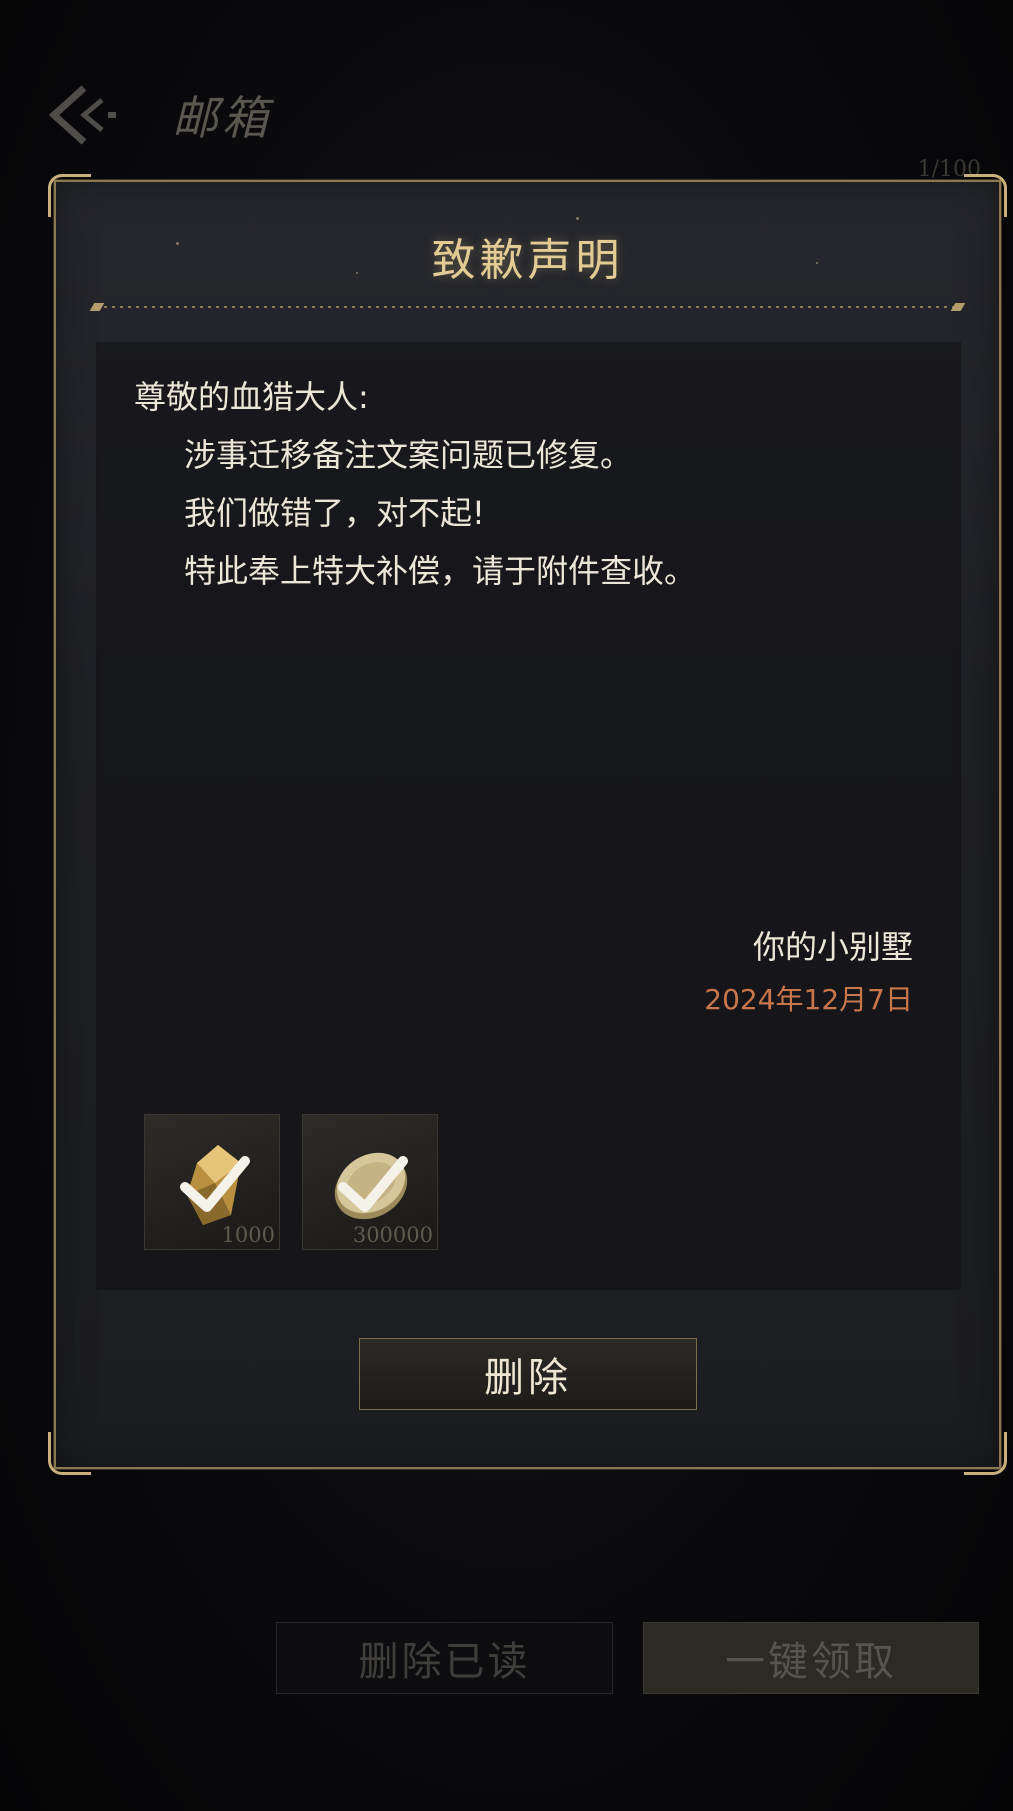 This screenshot has height=1811, width=1013. I want to click on mailbox-title: 邮箱, so click(222, 118).